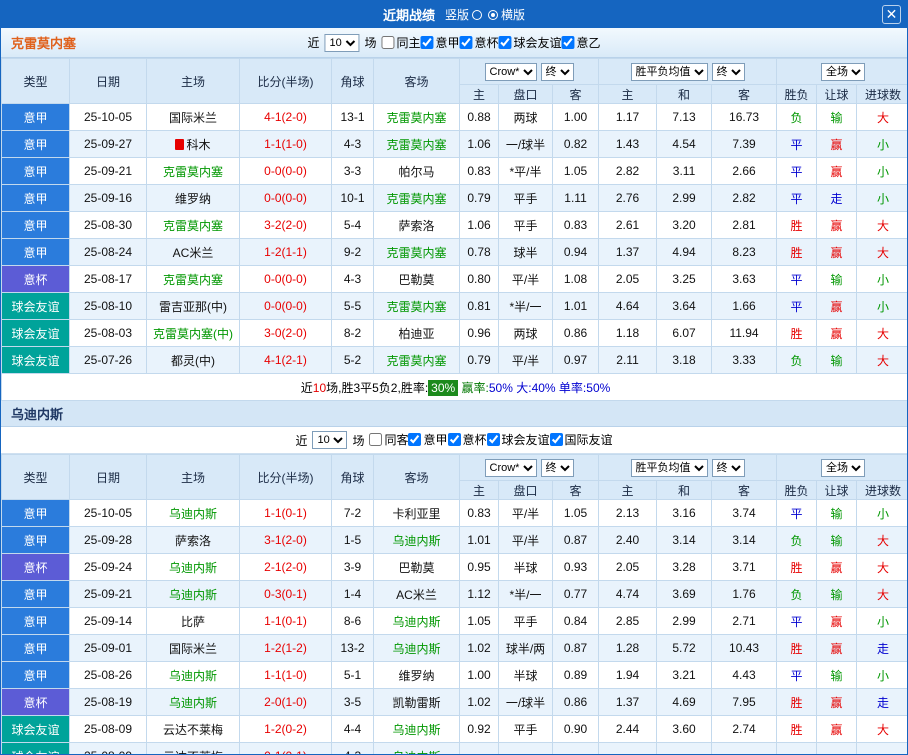 Image resolution: width=908 pixels, height=755 pixels. Describe the element at coordinates (388, 439) in the screenshot. I see `filter-option: 同客` at that location.